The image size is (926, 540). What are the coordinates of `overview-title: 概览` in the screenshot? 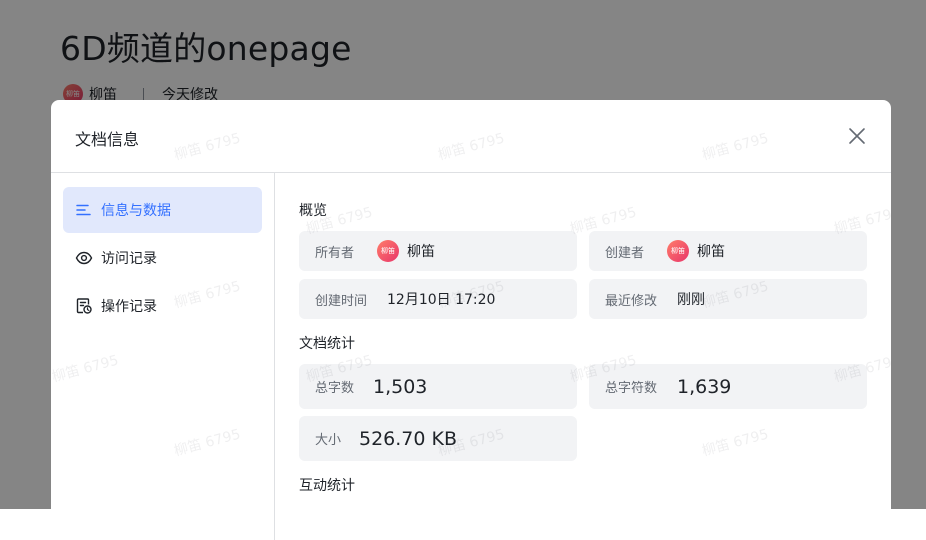 It's located at (313, 211).